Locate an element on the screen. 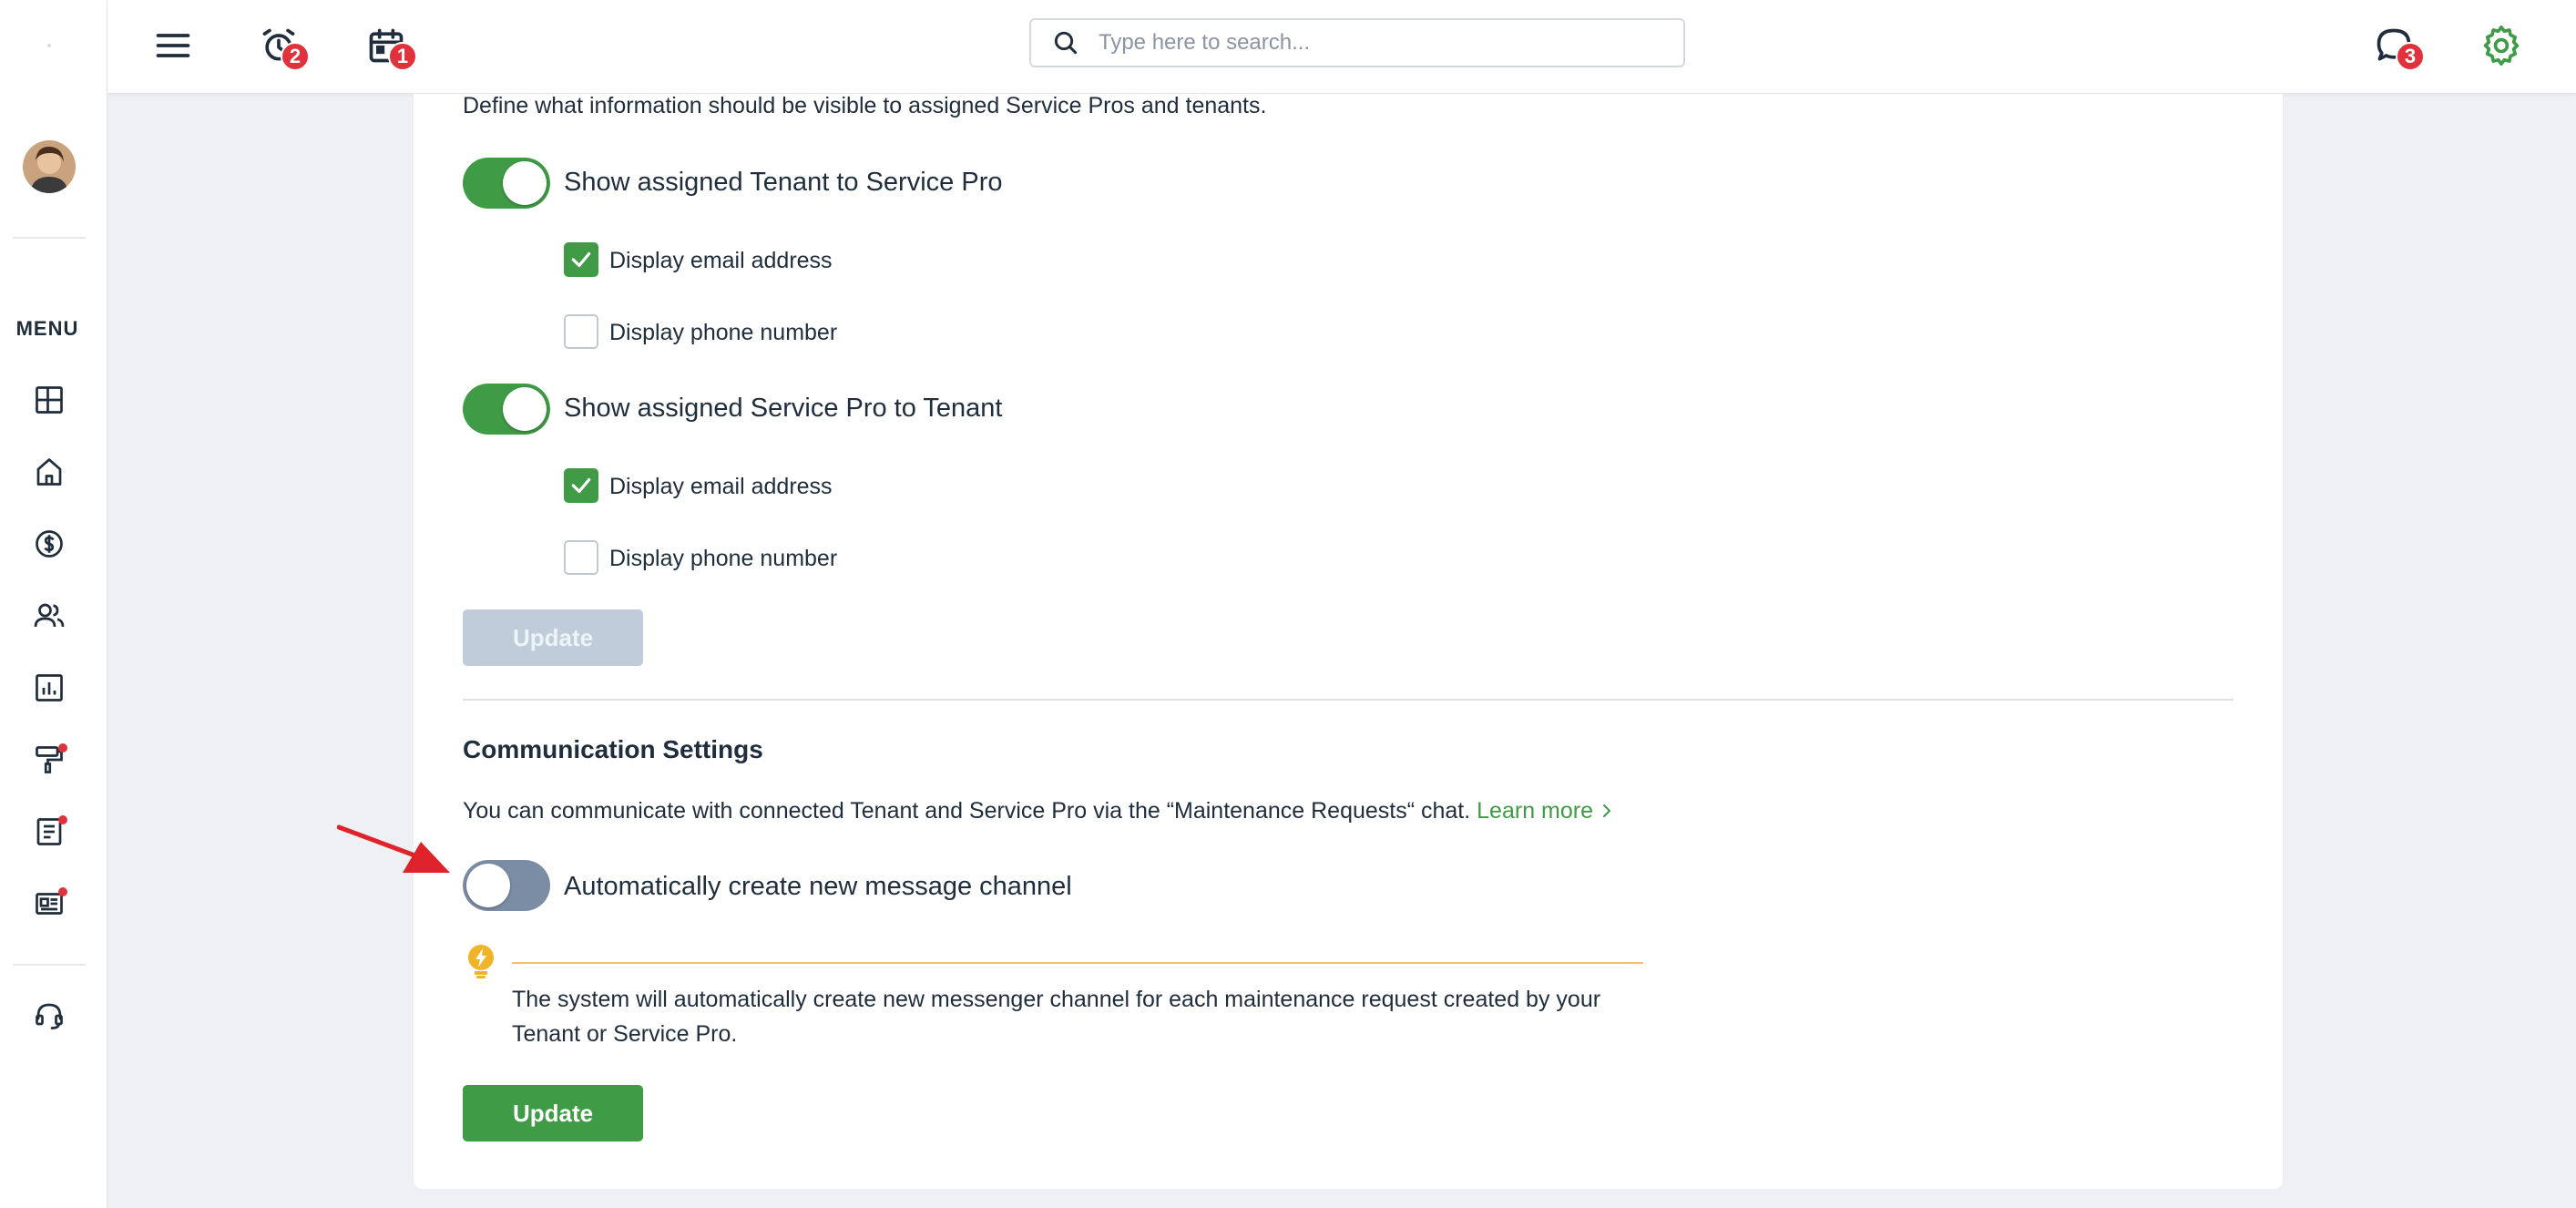  home-icon is located at coordinates (49, 472).